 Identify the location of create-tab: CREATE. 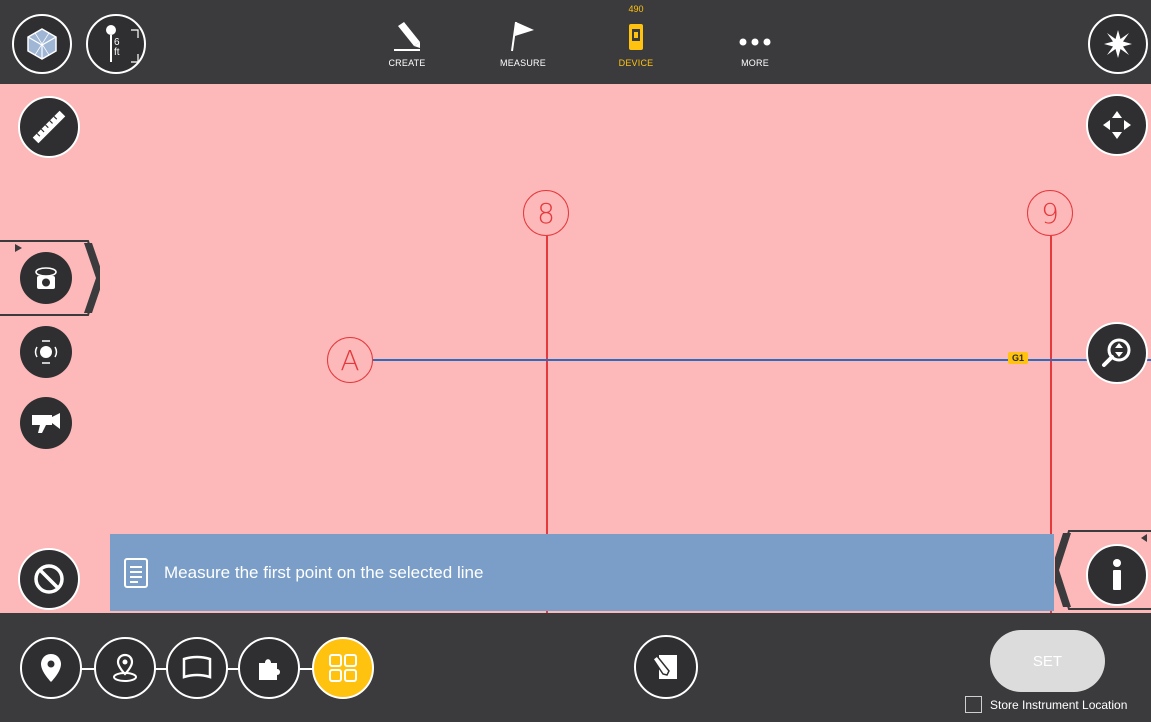
(407, 38).